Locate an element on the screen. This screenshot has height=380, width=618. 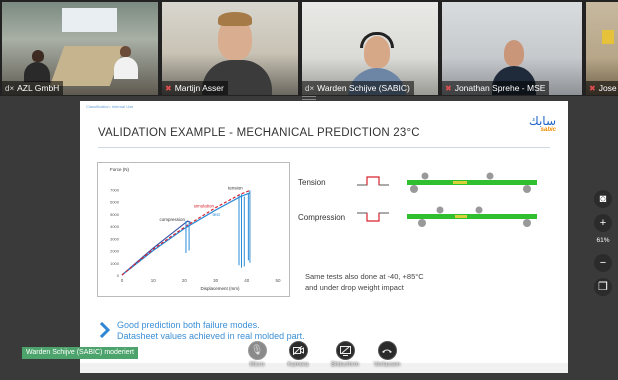
participant-name: AZL GmbH is located at coordinates (38, 88).